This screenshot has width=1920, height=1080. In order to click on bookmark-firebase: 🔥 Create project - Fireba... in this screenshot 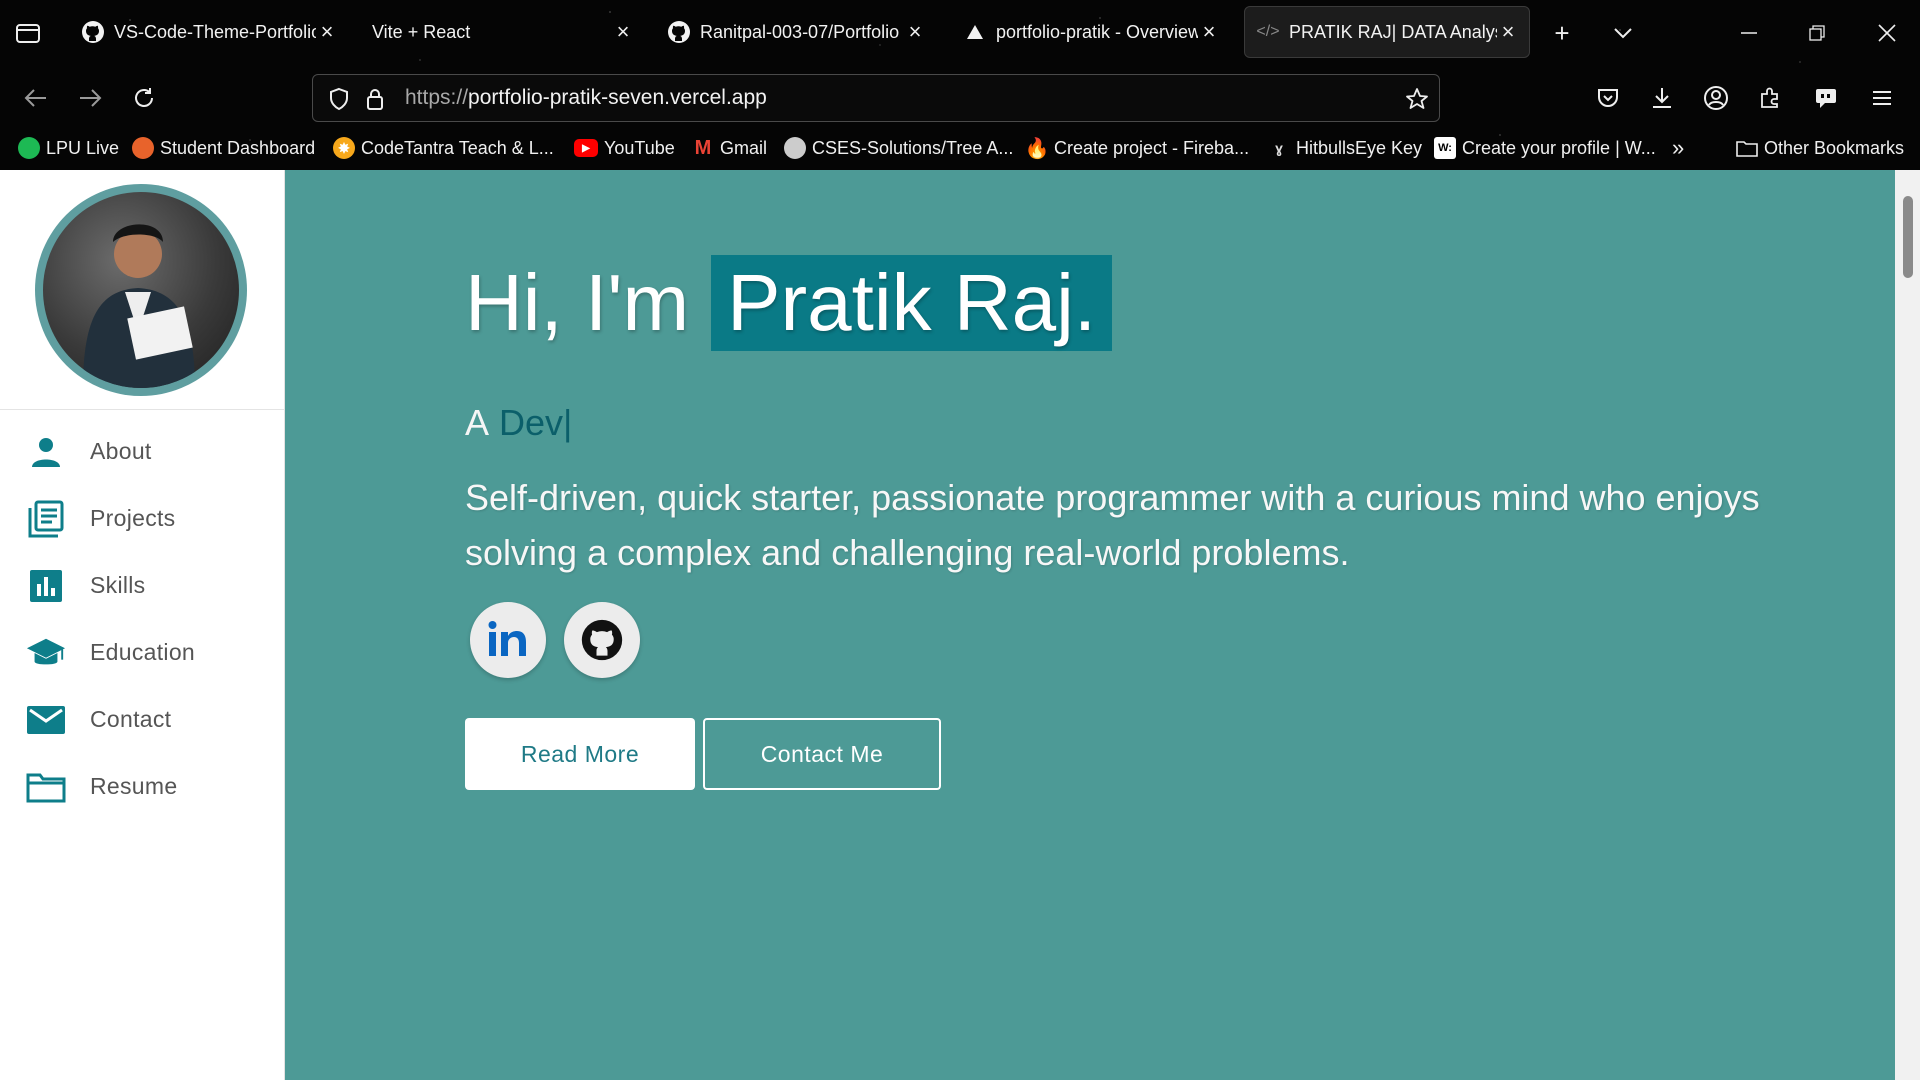, I will do `click(1137, 148)`.